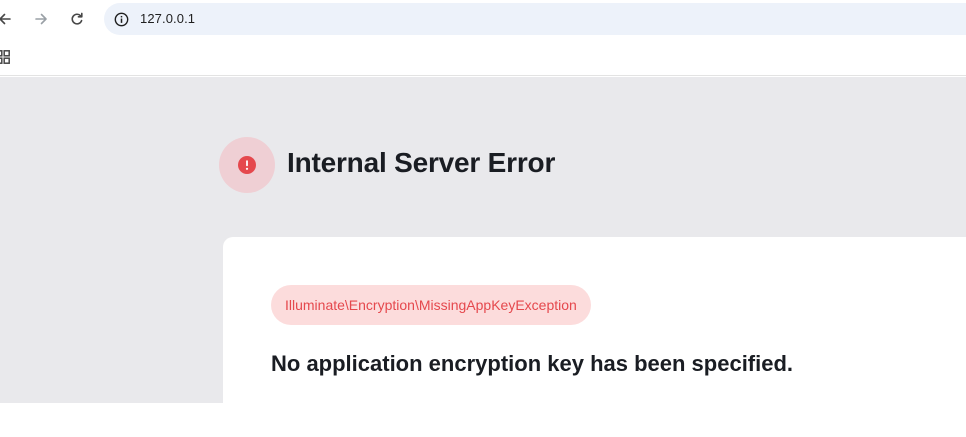 Image resolution: width=966 pixels, height=437 pixels. What do you see at coordinates (421, 162) in the screenshot?
I see `page-title: Internal Server Error` at bounding box center [421, 162].